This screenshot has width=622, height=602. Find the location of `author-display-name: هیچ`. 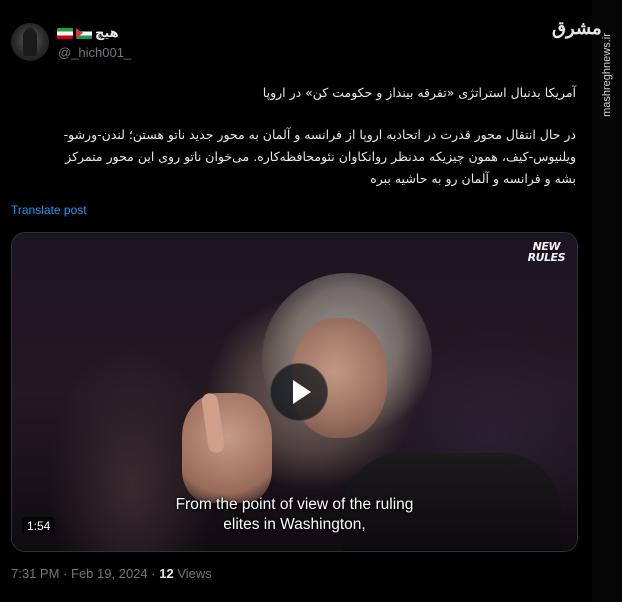

author-display-name: هیچ is located at coordinates (88, 33).